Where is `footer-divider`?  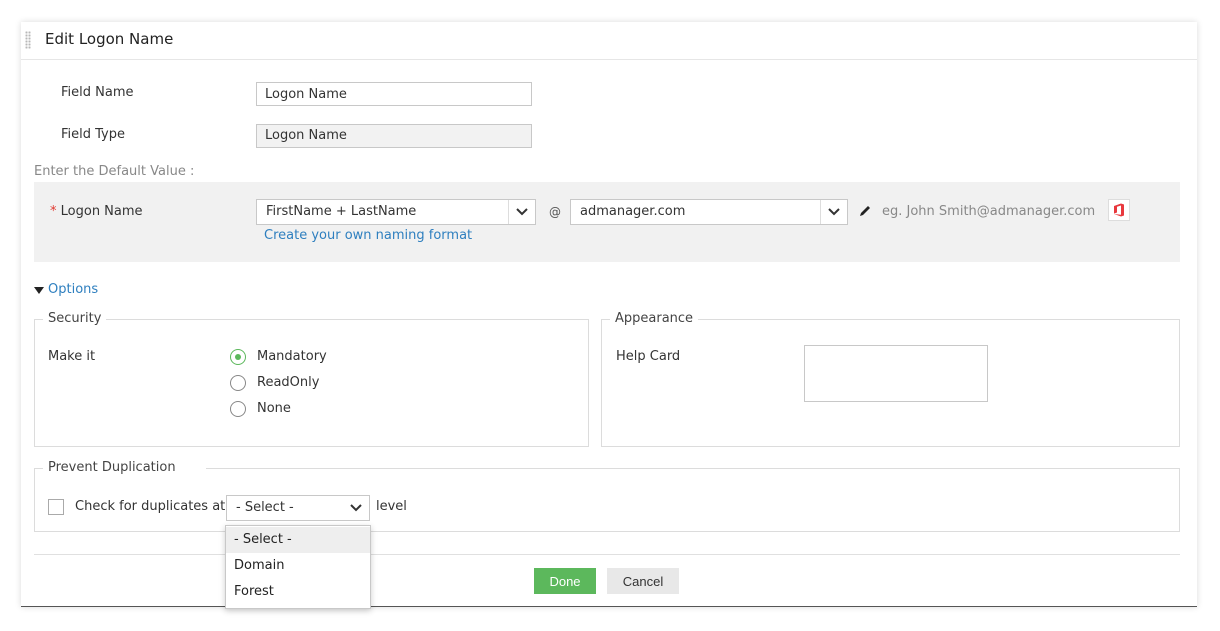
footer-divider is located at coordinates (607, 554).